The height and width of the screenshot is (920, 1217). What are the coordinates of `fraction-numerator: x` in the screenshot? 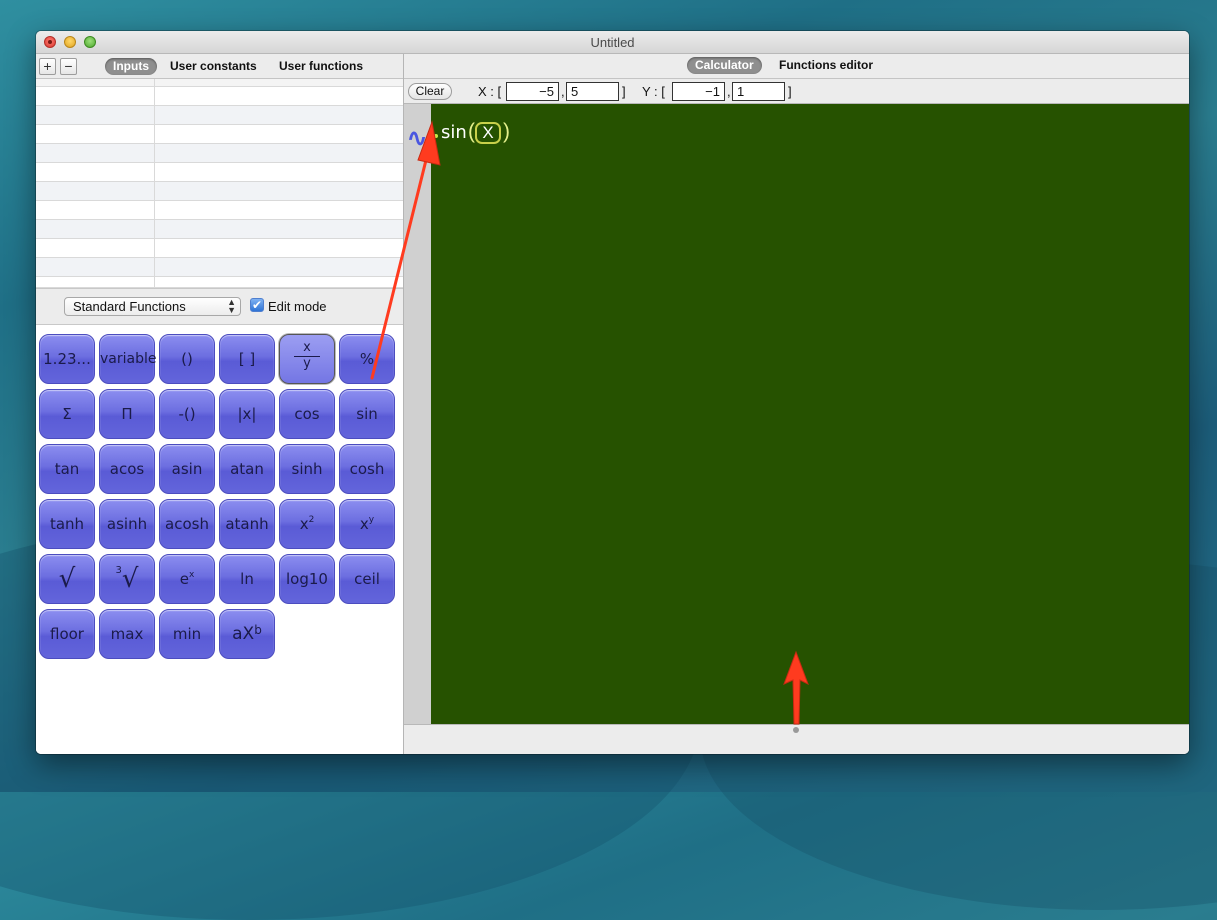 It's located at (307, 347).